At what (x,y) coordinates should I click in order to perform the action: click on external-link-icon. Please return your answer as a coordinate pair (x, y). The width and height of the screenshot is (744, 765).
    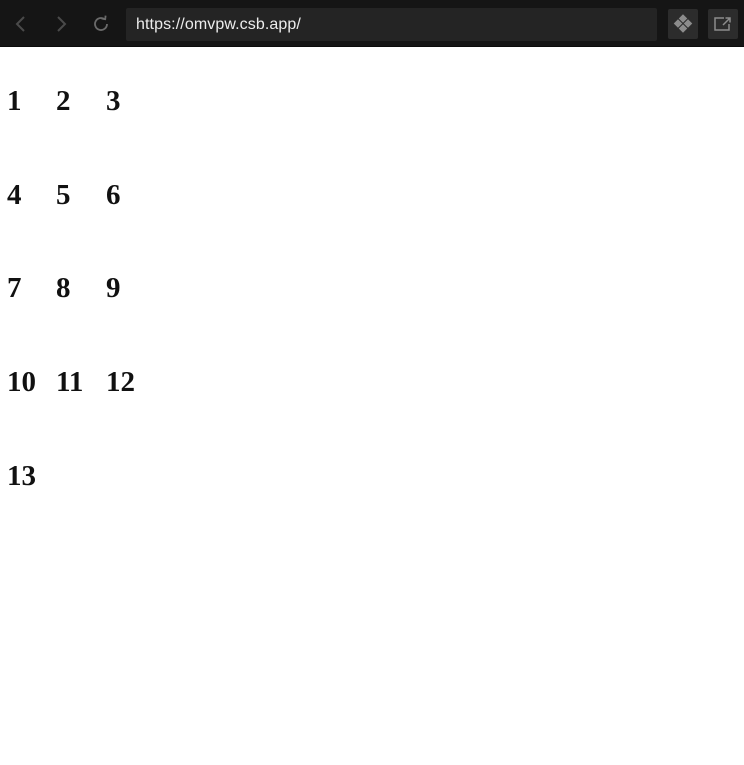
    Looking at the image, I should click on (722, 24).